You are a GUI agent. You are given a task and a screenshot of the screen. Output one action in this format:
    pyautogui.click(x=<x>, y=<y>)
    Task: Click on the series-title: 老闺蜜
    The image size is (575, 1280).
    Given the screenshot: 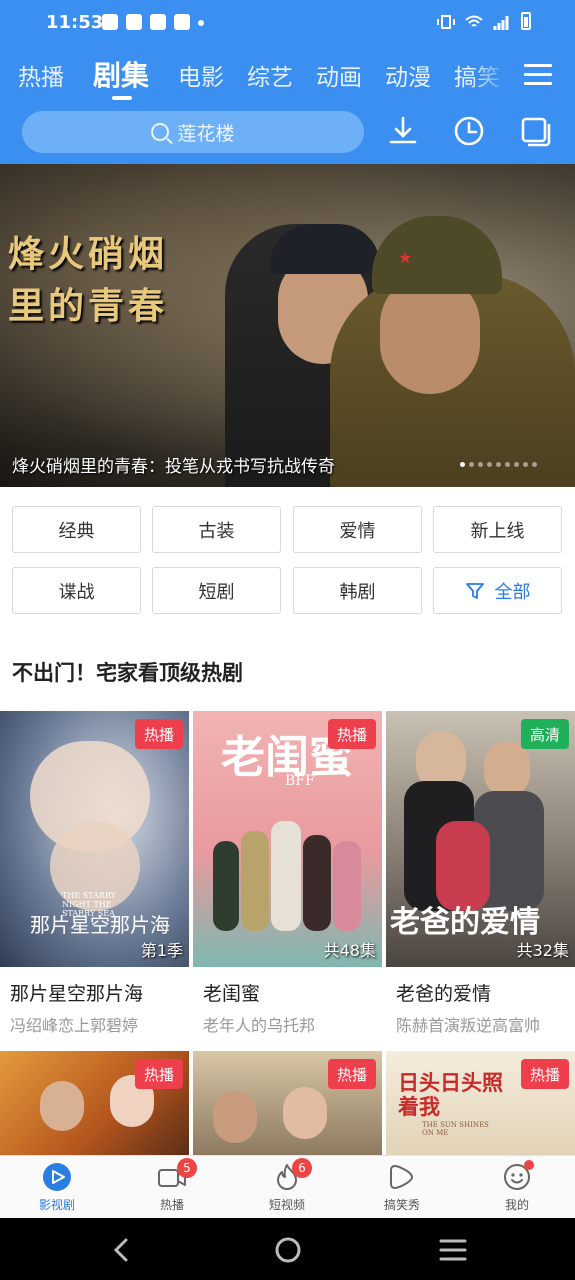 What is the action you would take?
    pyautogui.click(x=232, y=994)
    